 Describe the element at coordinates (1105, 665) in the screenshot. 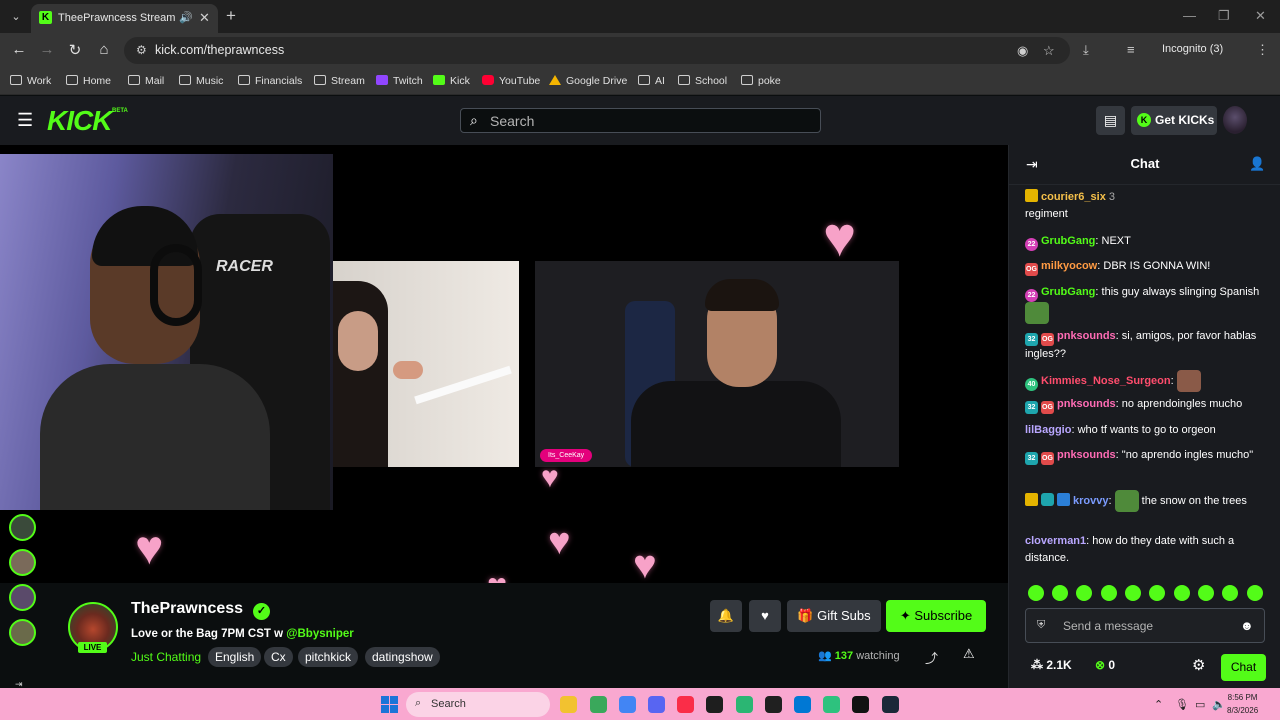

I see `channel-points: ⊗ 0` at that location.